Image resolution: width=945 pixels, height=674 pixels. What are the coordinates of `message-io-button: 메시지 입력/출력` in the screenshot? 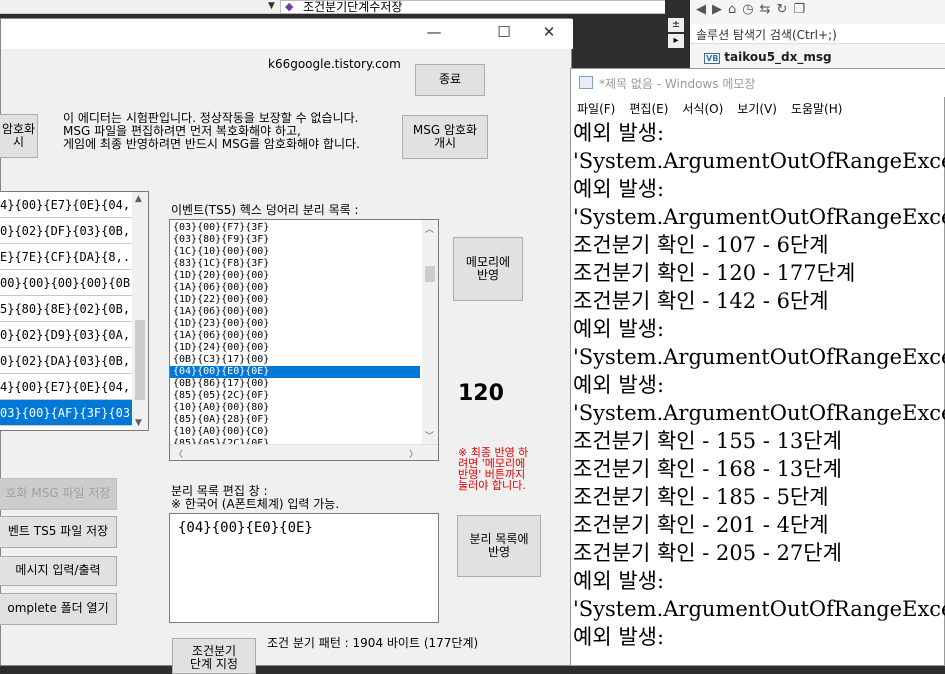 It's located at (58, 571).